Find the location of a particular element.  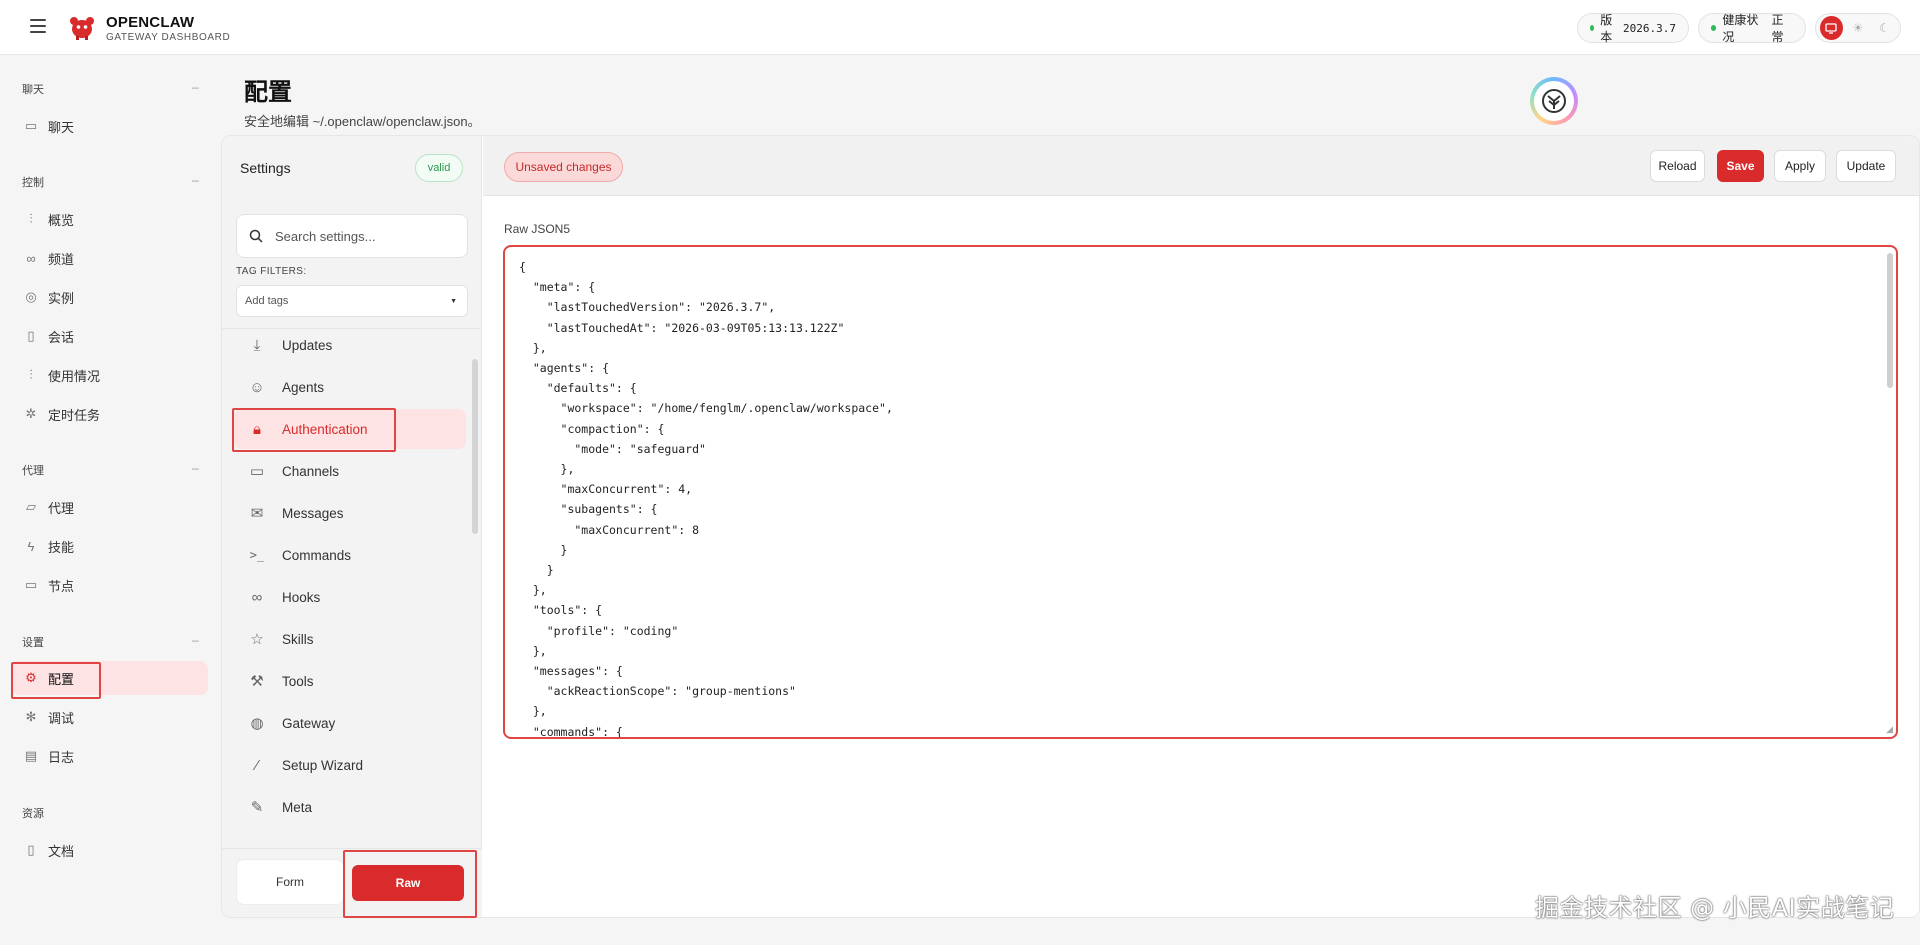

status-dot-icon is located at coordinates (1592, 28).